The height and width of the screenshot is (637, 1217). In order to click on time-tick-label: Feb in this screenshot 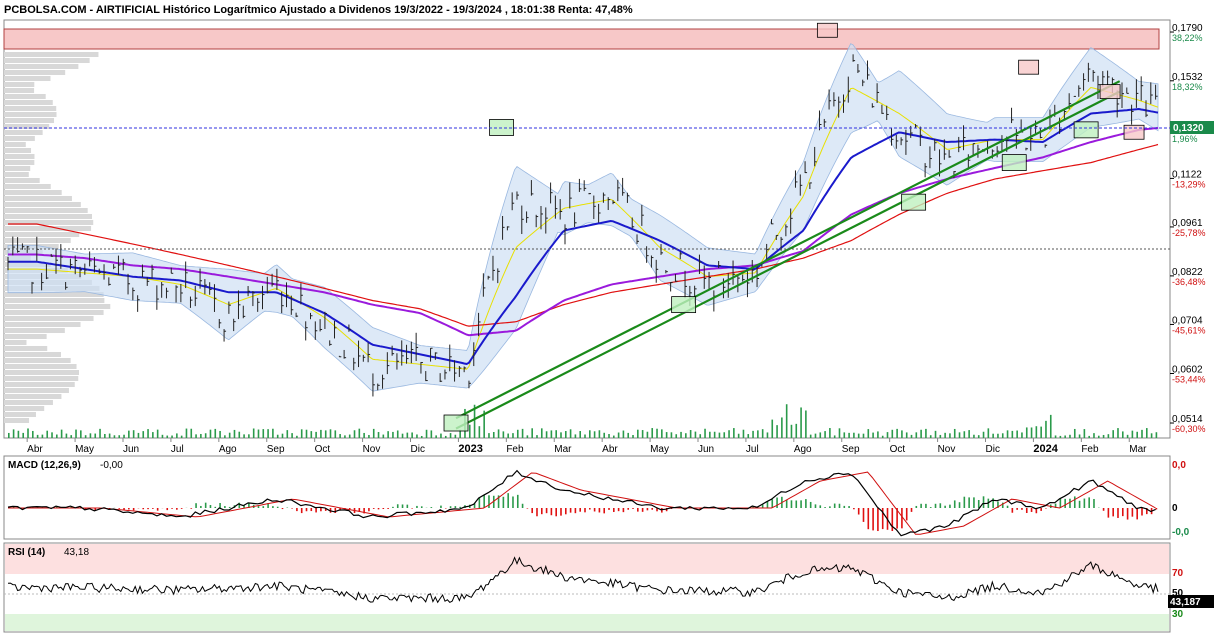, I will do `click(1090, 449)`.